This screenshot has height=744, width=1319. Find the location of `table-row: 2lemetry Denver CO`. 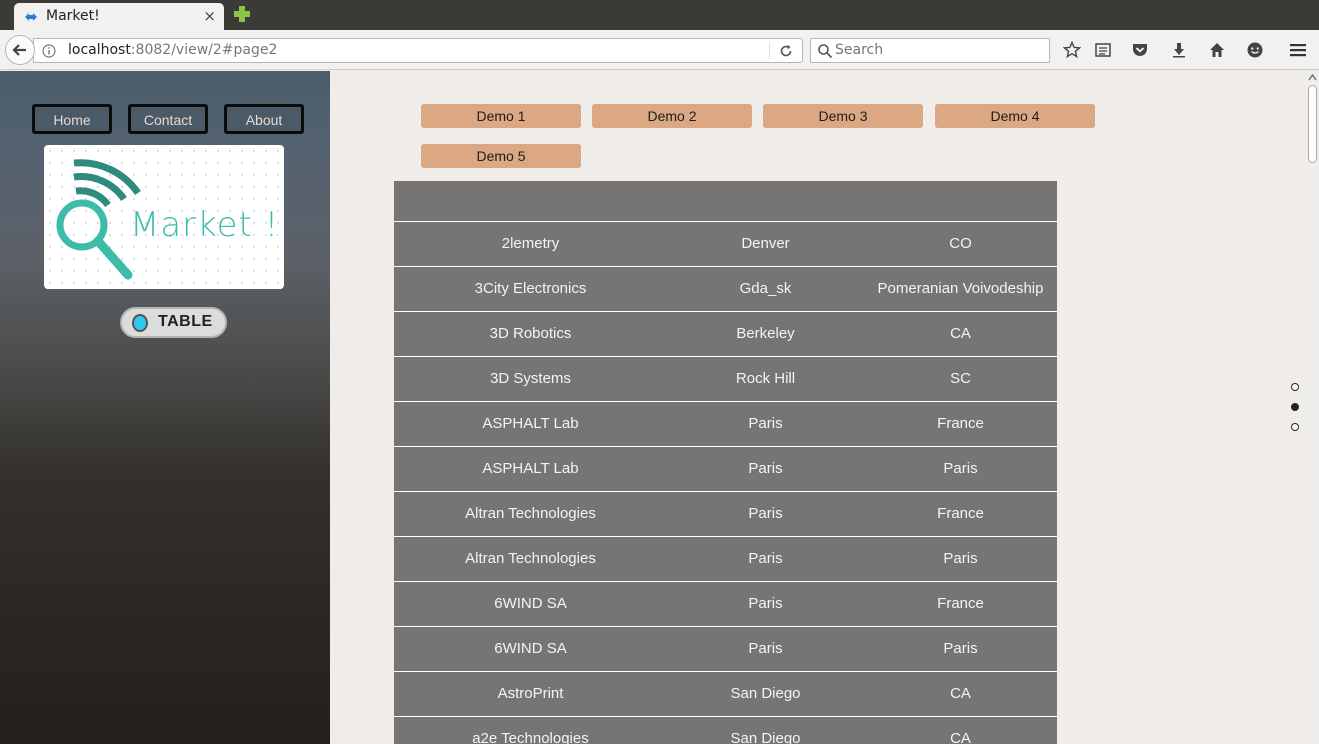

table-row: 2lemetry Denver CO is located at coordinates (725, 243).